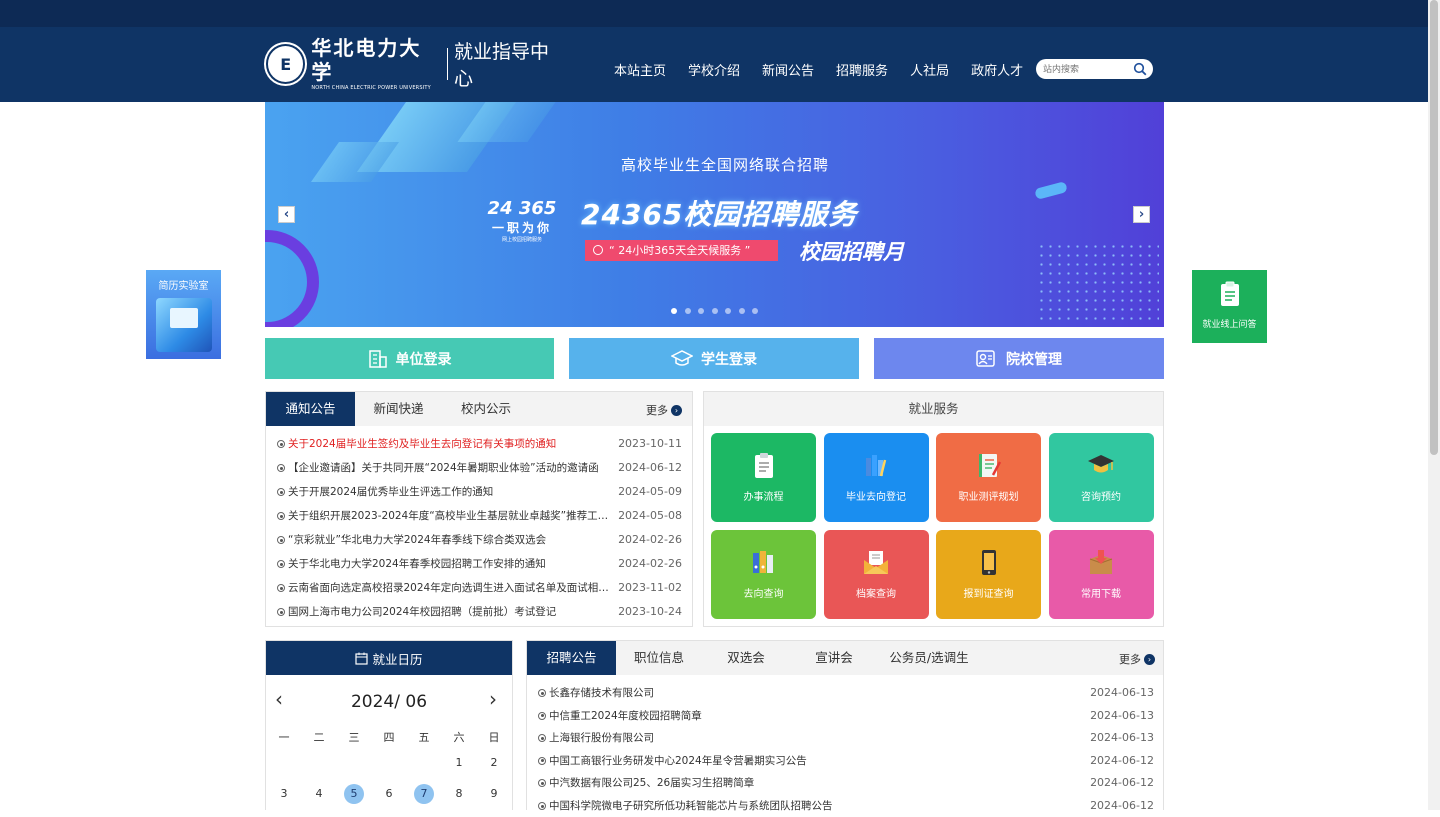 The width and height of the screenshot is (1440, 817). Describe the element at coordinates (479, 493) in the screenshot. I see `notice-item: 关于开展2024届优秀毕业生评选工作的通知 2024-05-09` at that location.